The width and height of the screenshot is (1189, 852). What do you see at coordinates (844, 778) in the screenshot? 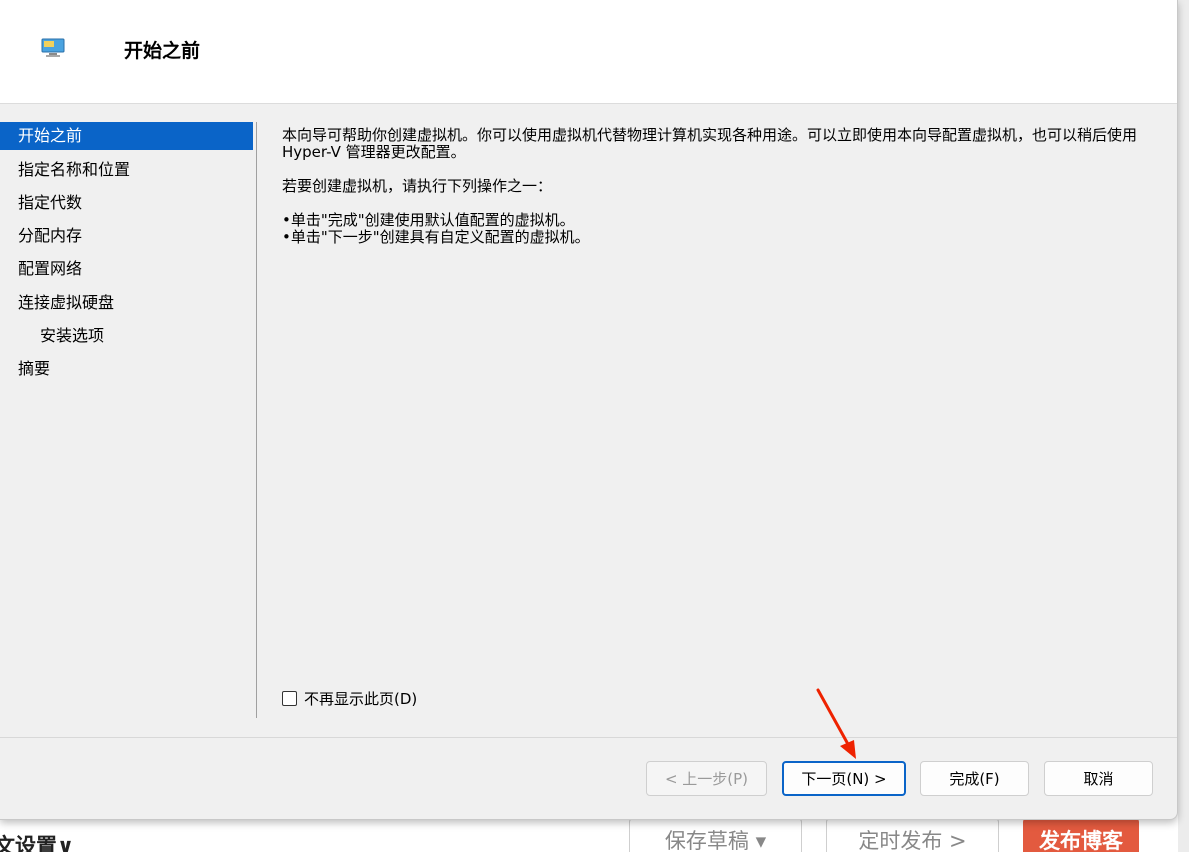
I see `next-button: 下一页(N) >` at bounding box center [844, 778].